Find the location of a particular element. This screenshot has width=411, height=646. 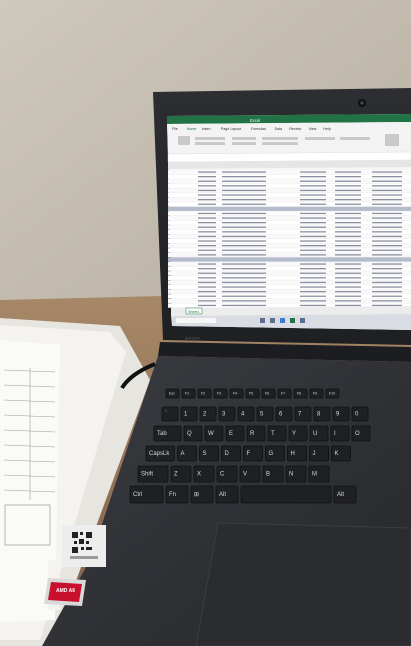

keyboard-key: 6 is located at coordinates (284, 414).